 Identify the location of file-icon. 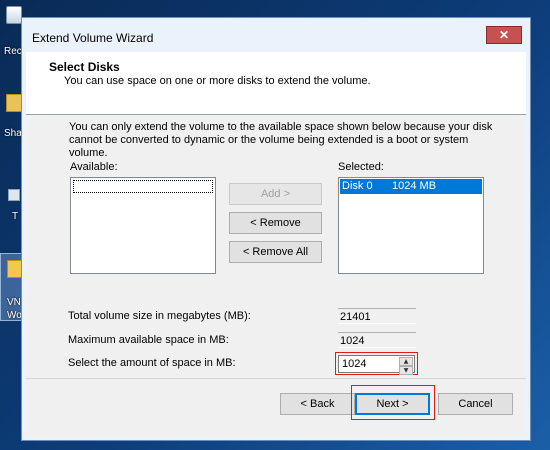
(14, 195).